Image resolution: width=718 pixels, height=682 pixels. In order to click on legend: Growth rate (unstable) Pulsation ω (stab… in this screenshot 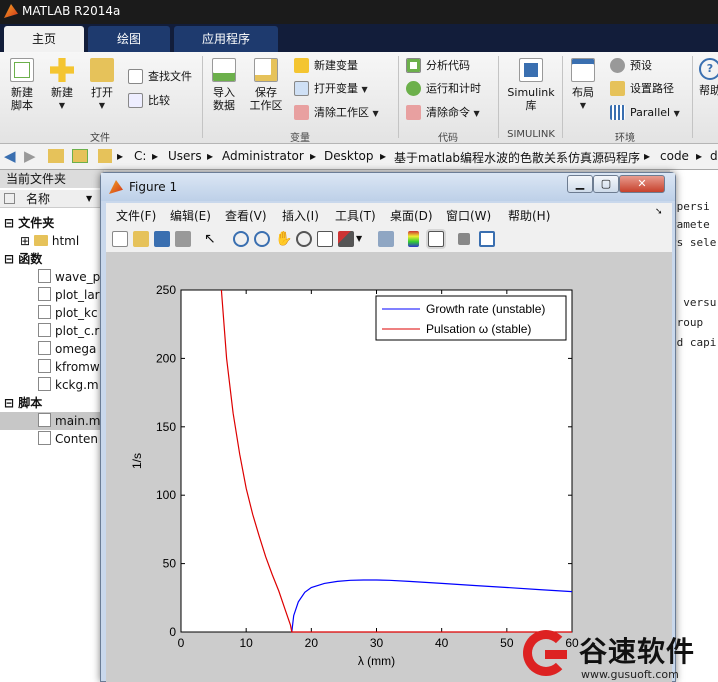, I will do `click(471, 318)`.